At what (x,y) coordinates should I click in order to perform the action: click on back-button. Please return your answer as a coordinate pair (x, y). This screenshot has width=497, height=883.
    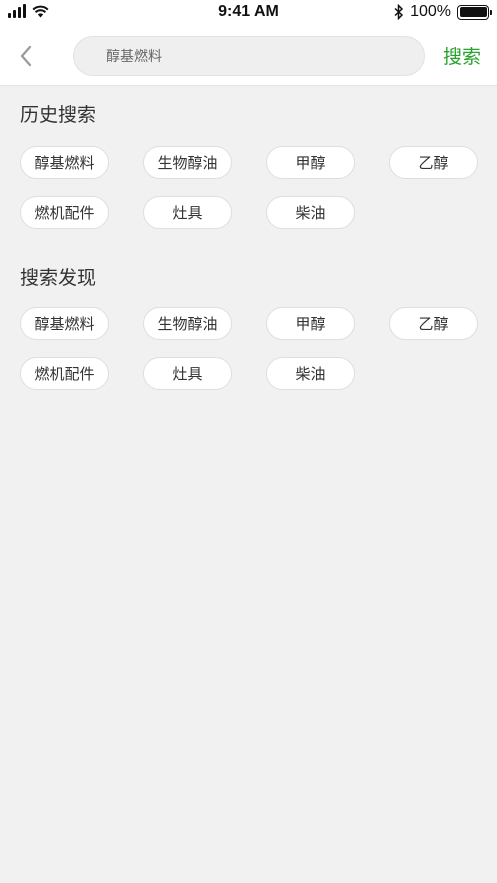
    Looking at the image, I should click on (26, 56).